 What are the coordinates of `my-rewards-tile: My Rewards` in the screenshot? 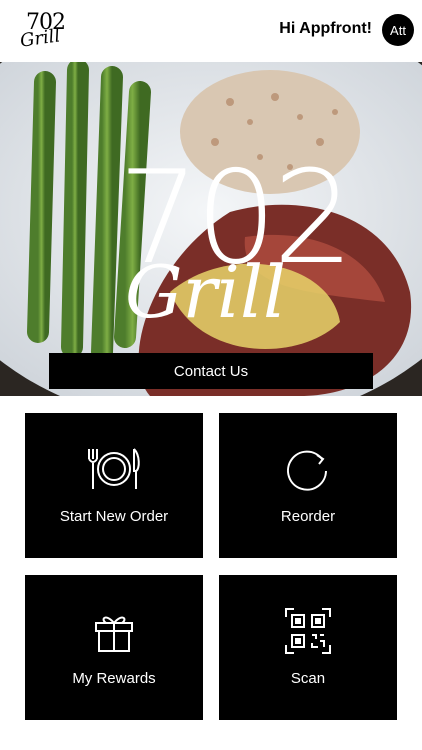 It's located at (114, 647).